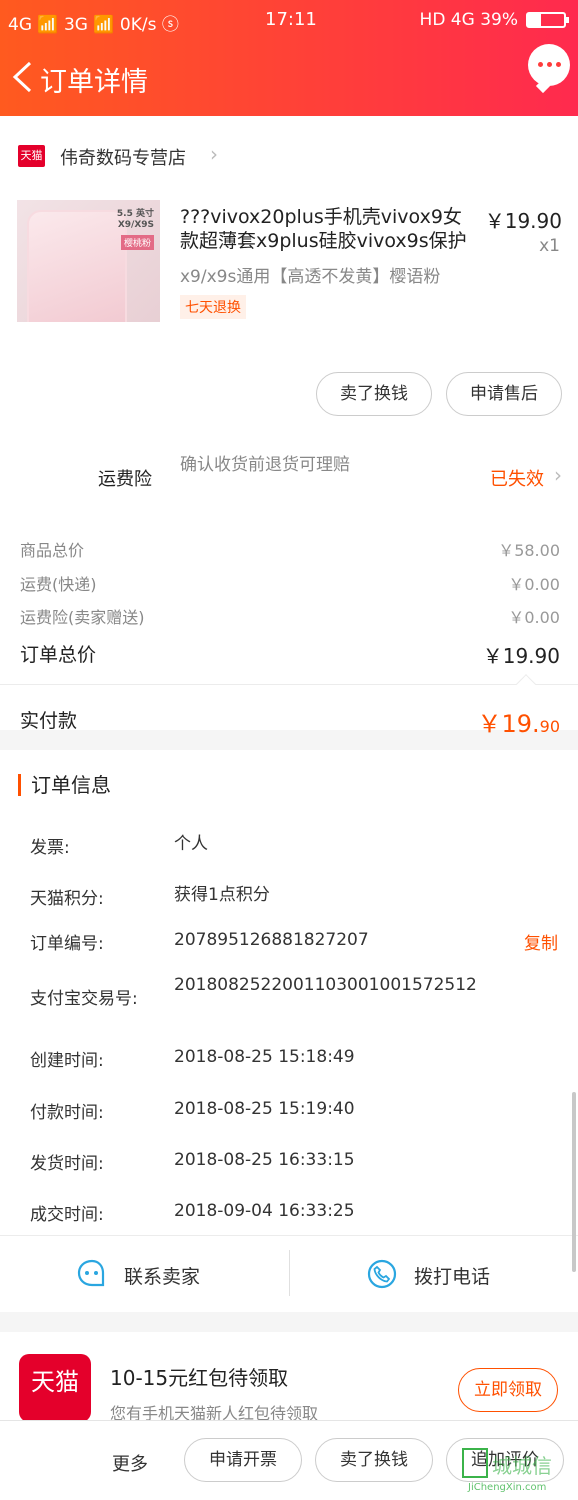  I want to click on info-value: 获得1点积分, so click(222, 895).